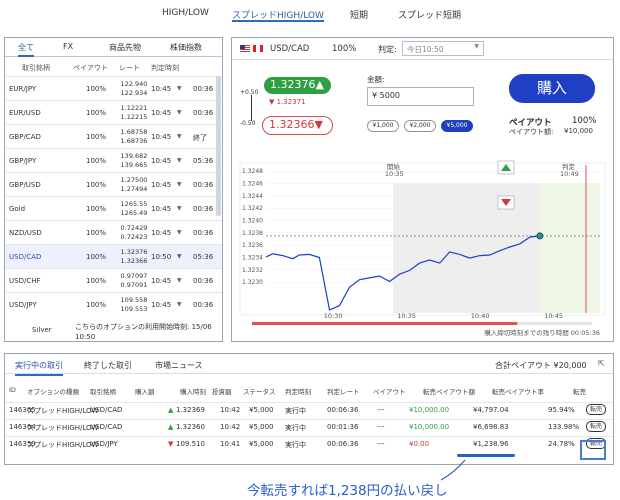 Image resolution: width=620 pixels, height=500 pixels. I want to click on asset-row: USD/CHF 100% 0.97097 0.97091 10:45 ▼ 00:36, so click(113, 280).